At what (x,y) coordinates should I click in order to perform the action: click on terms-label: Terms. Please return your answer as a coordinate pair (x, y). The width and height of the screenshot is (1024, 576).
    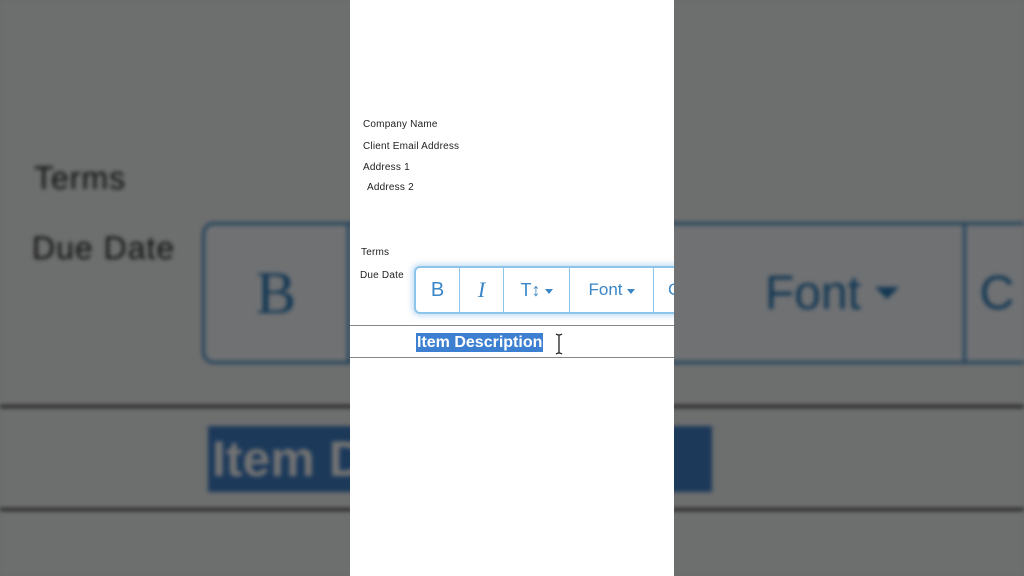
    Looking at the image, I should click on (375, 252).